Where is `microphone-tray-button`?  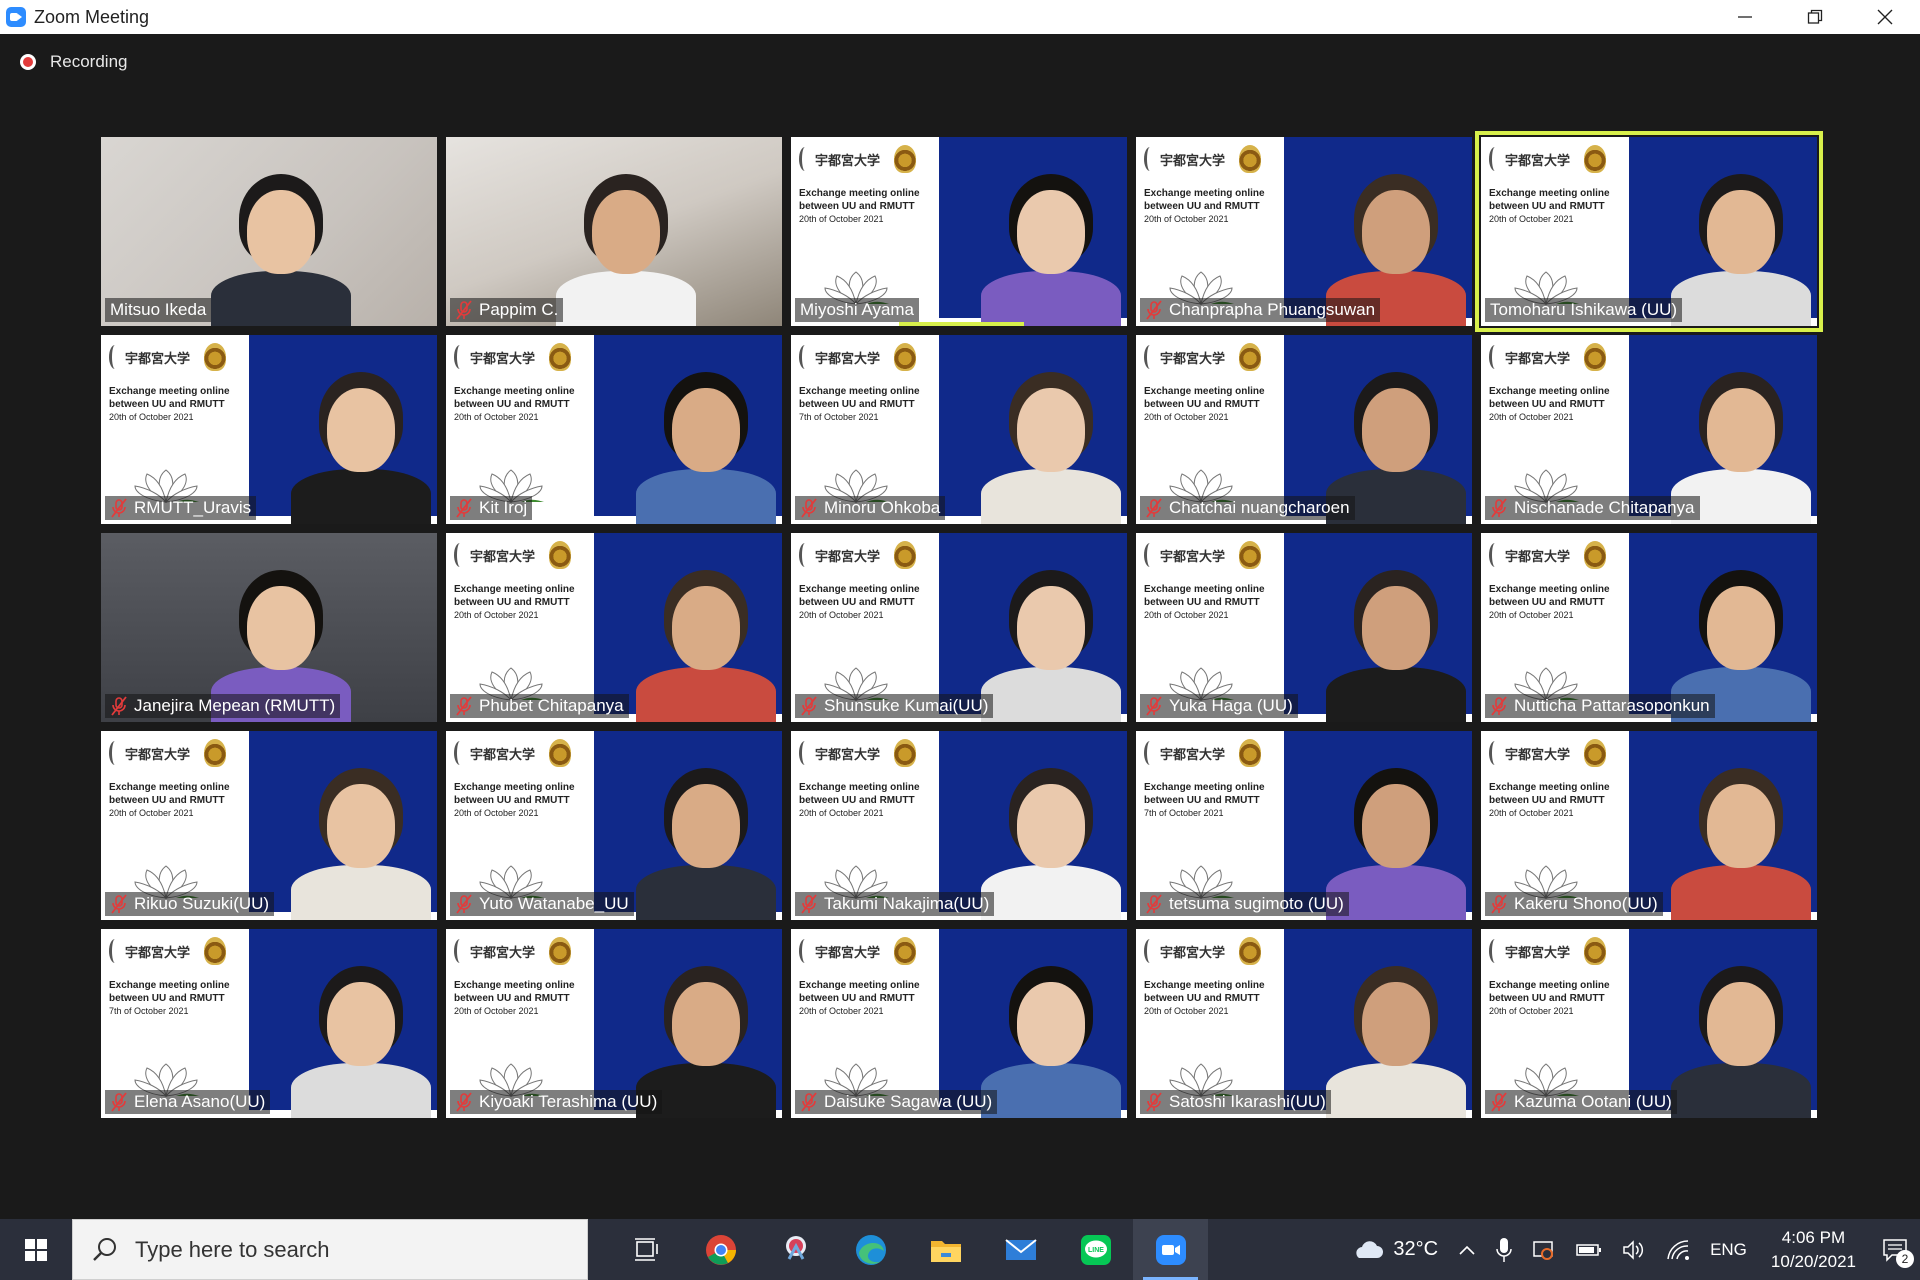 microphone-tray-button is located at coordinates (1504, 1249).